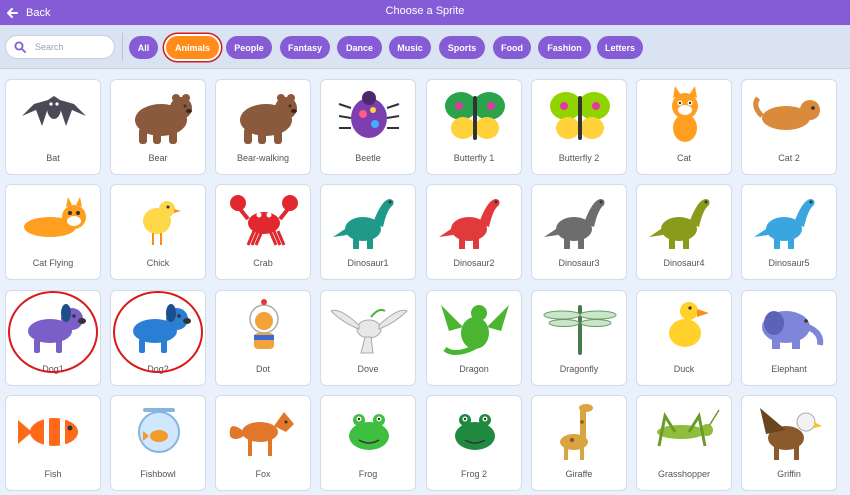  I want to click on sprite-card: Dog2, so click(158, 338).